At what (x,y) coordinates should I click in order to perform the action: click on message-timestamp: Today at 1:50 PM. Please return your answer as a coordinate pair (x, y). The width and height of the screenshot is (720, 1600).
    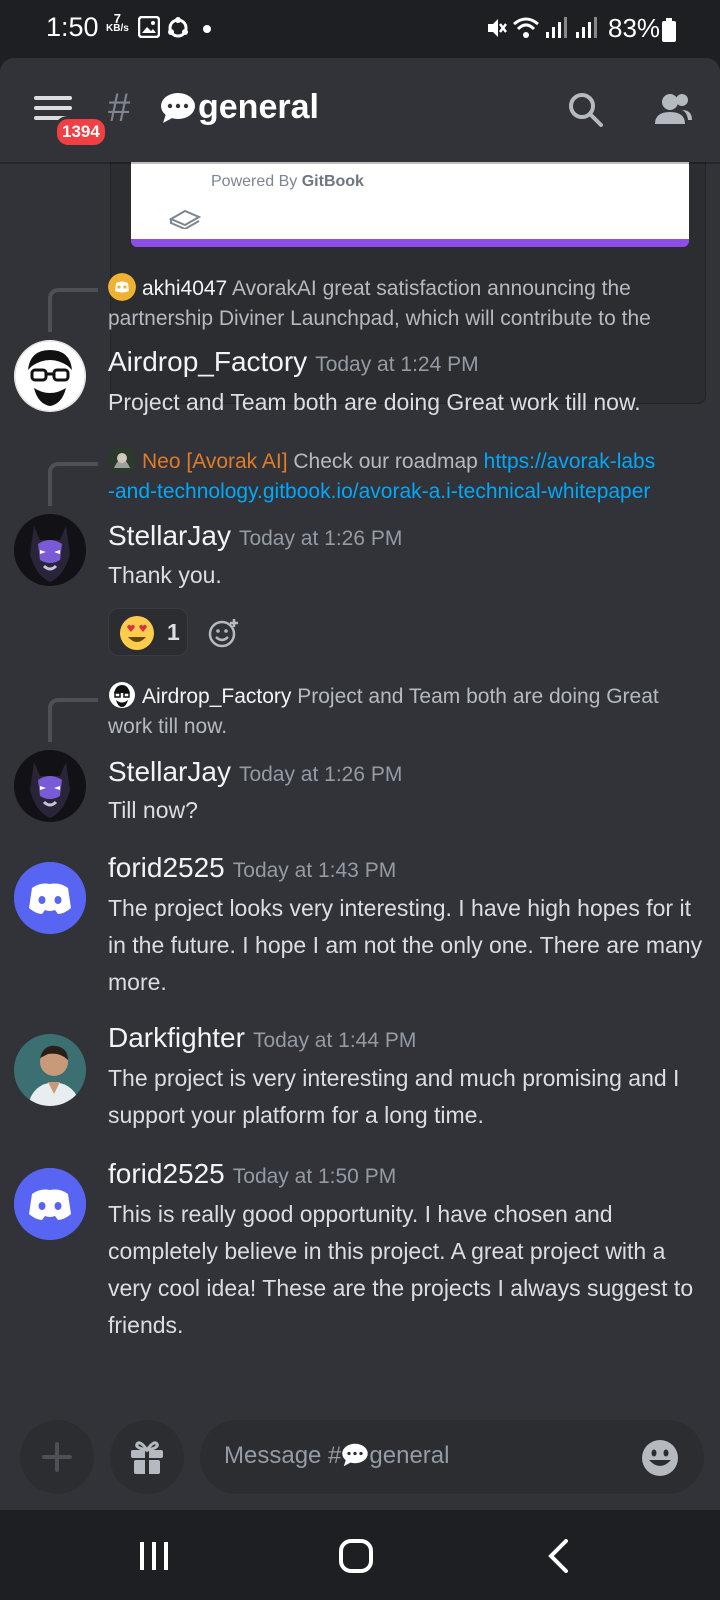
    Looking at the image, I should click on (314, 1176).